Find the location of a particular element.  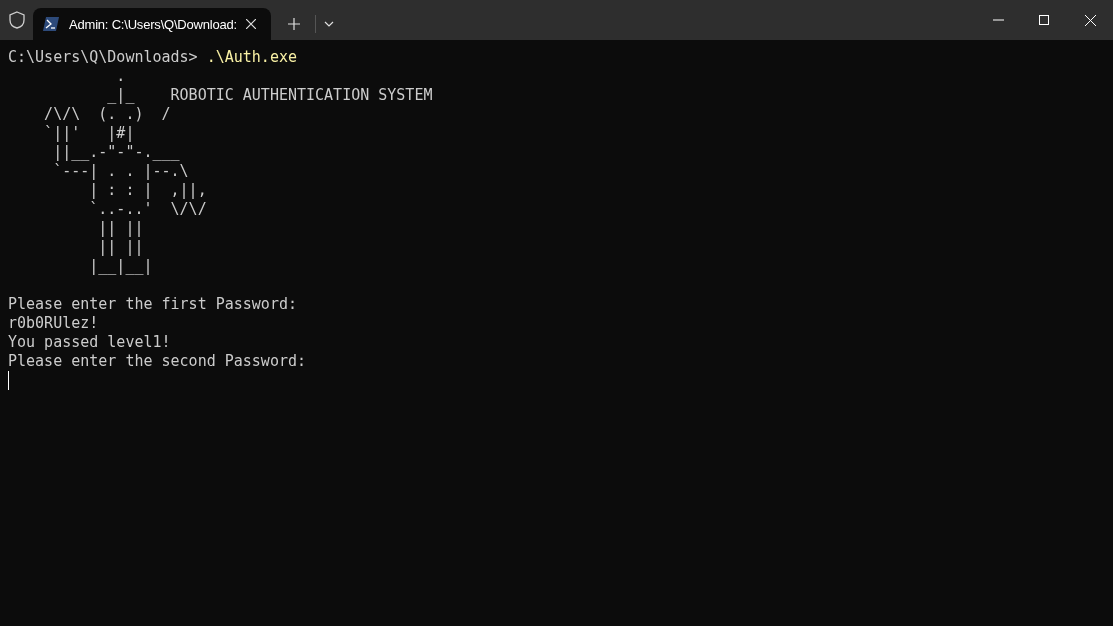

plus-icon is located at coordinates (294, 24).